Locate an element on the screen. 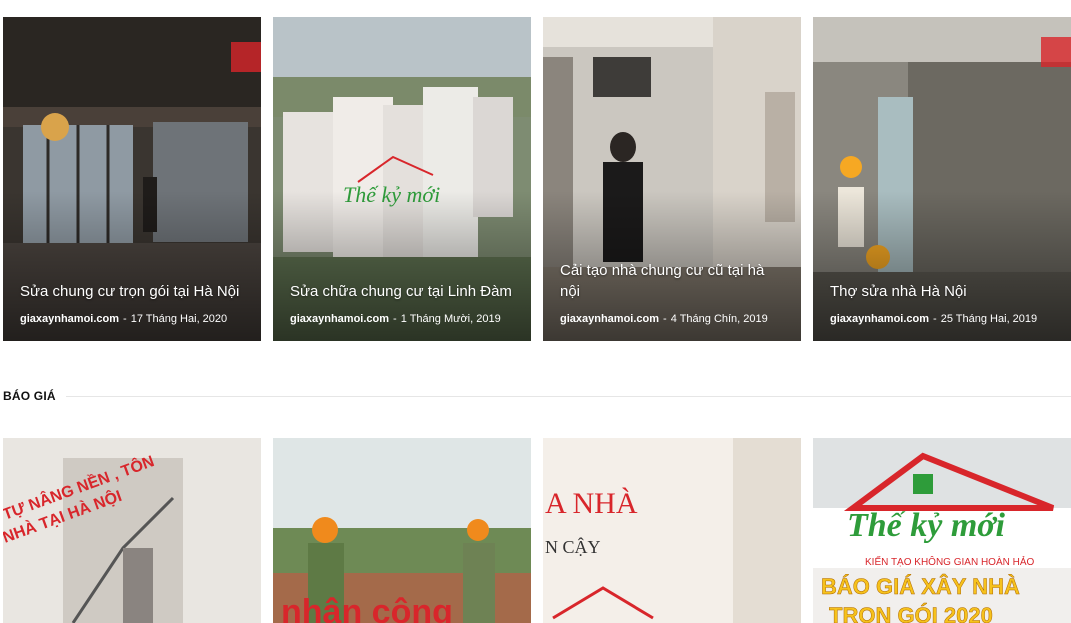 This screenshot has height=623, width=1071. post-card: A NHÀ N CẬY is located at coordinates (672, 530).